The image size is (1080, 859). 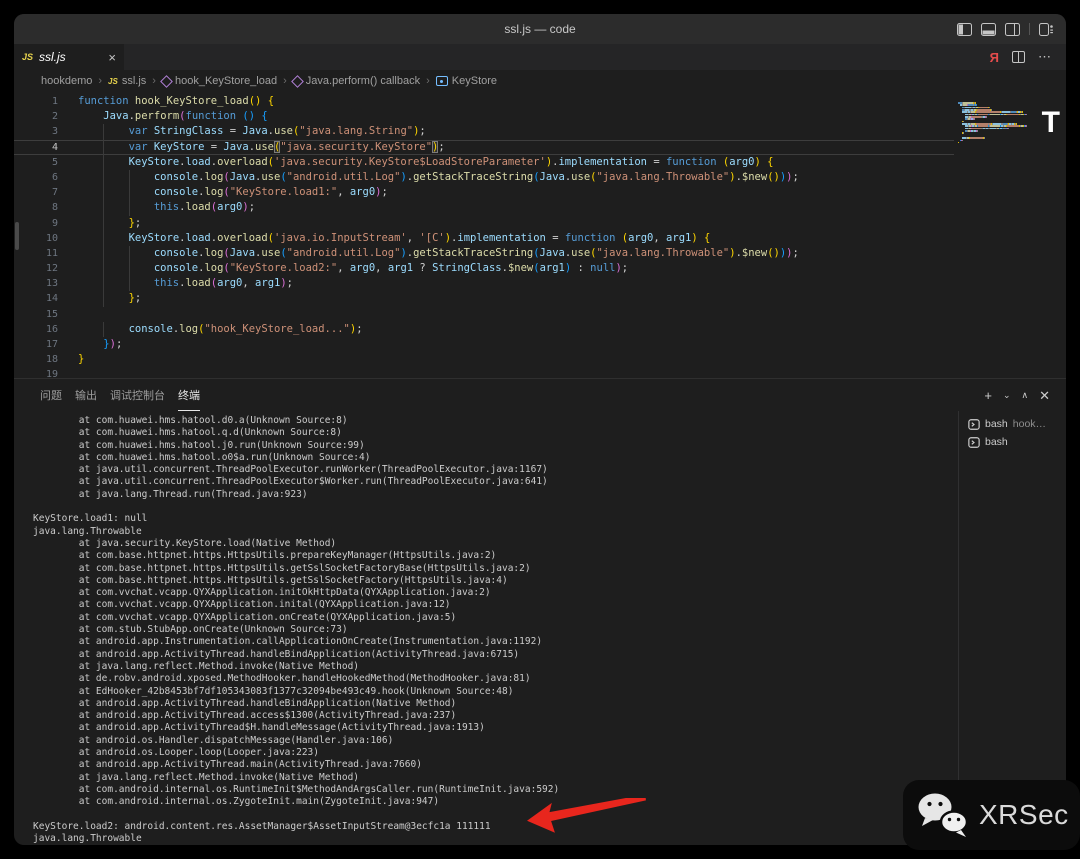 What do you see at coordinates (51, 373) in the screenshot?
I see `line-number: 19` at bounding box center [51, 373].